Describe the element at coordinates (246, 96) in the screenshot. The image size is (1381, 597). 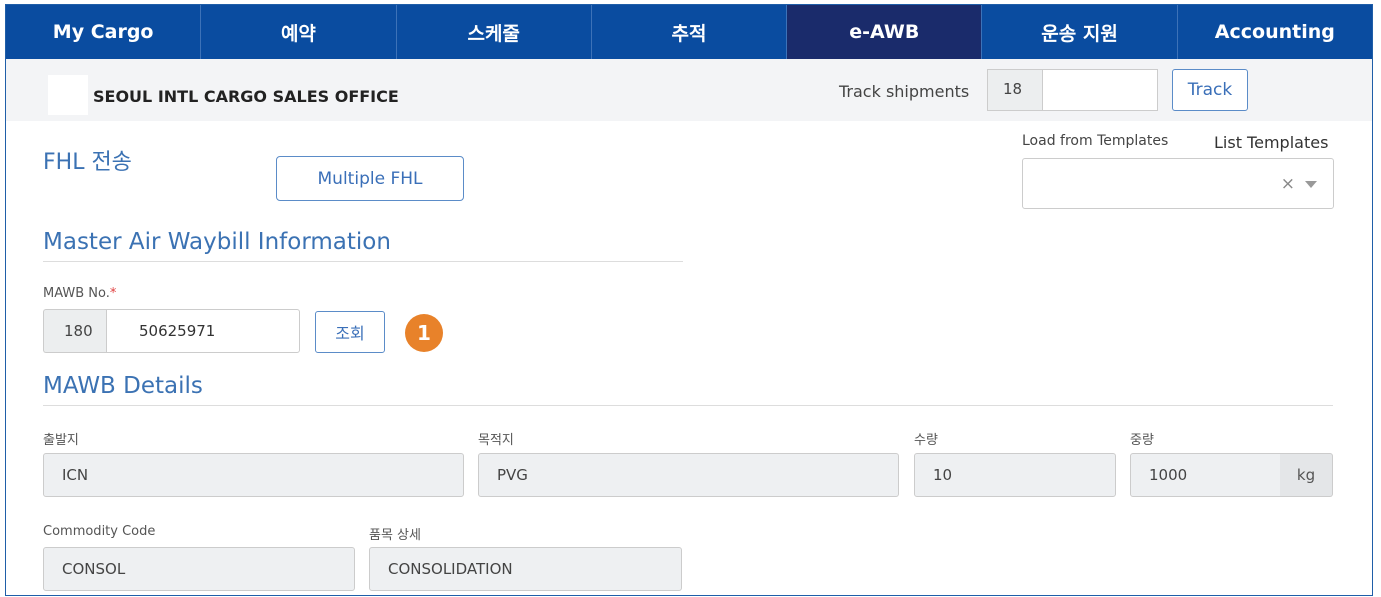
I see `office-name: SEOUL INTL CARGO SALES OFFICE` at that location.